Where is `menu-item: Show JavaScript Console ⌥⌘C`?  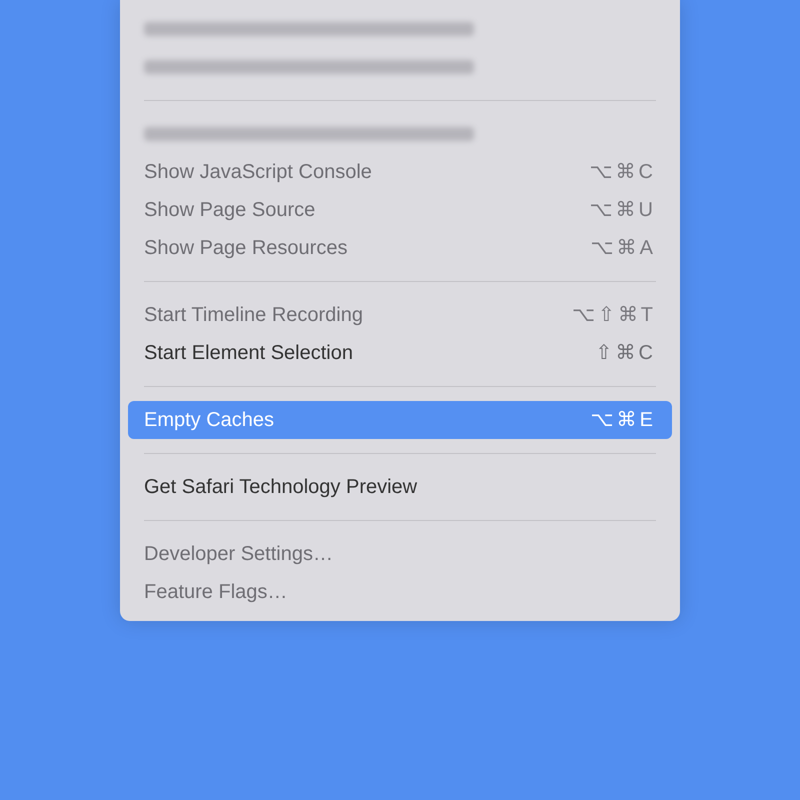 menu-item: Show JavaScript Console ⌥⌘C is located at coordinates (400, 172).